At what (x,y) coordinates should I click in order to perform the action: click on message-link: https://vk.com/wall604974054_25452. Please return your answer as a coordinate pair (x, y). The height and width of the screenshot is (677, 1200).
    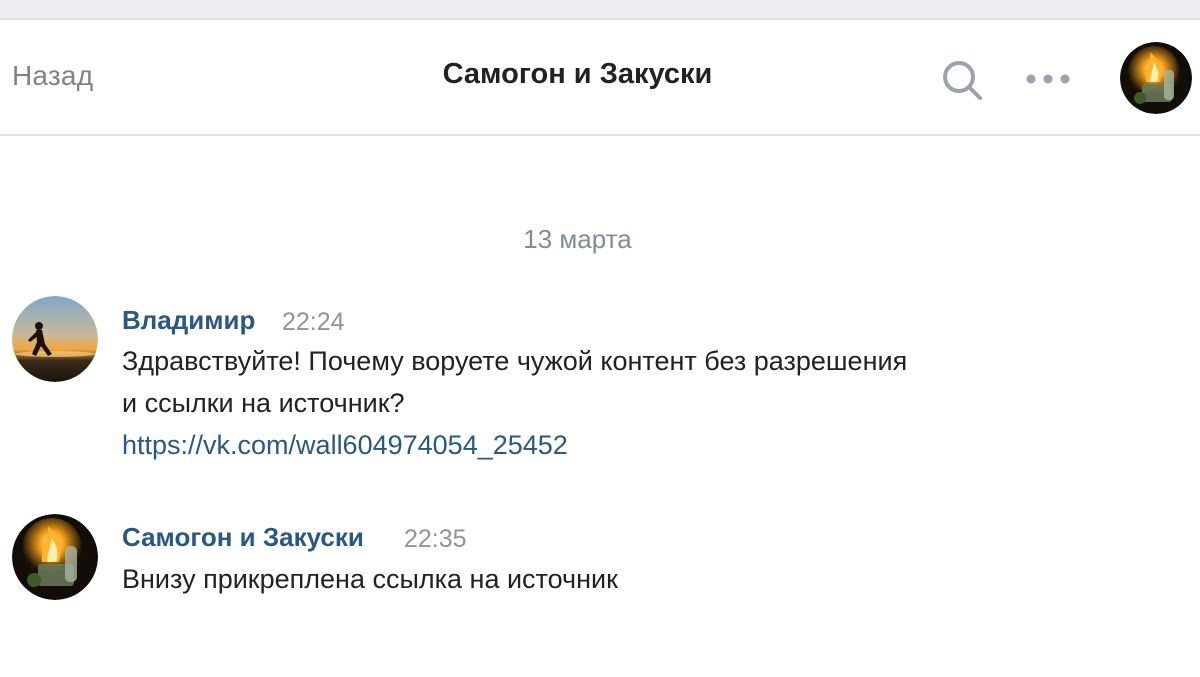
    Looking at the image, I should click on (345, 445).